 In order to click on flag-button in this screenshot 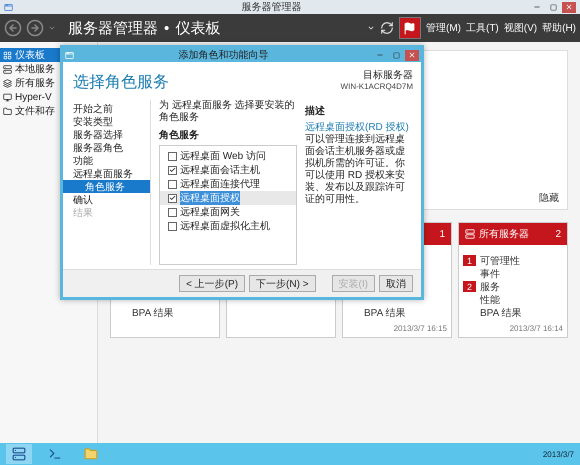, I will do `click(409, 28)`.